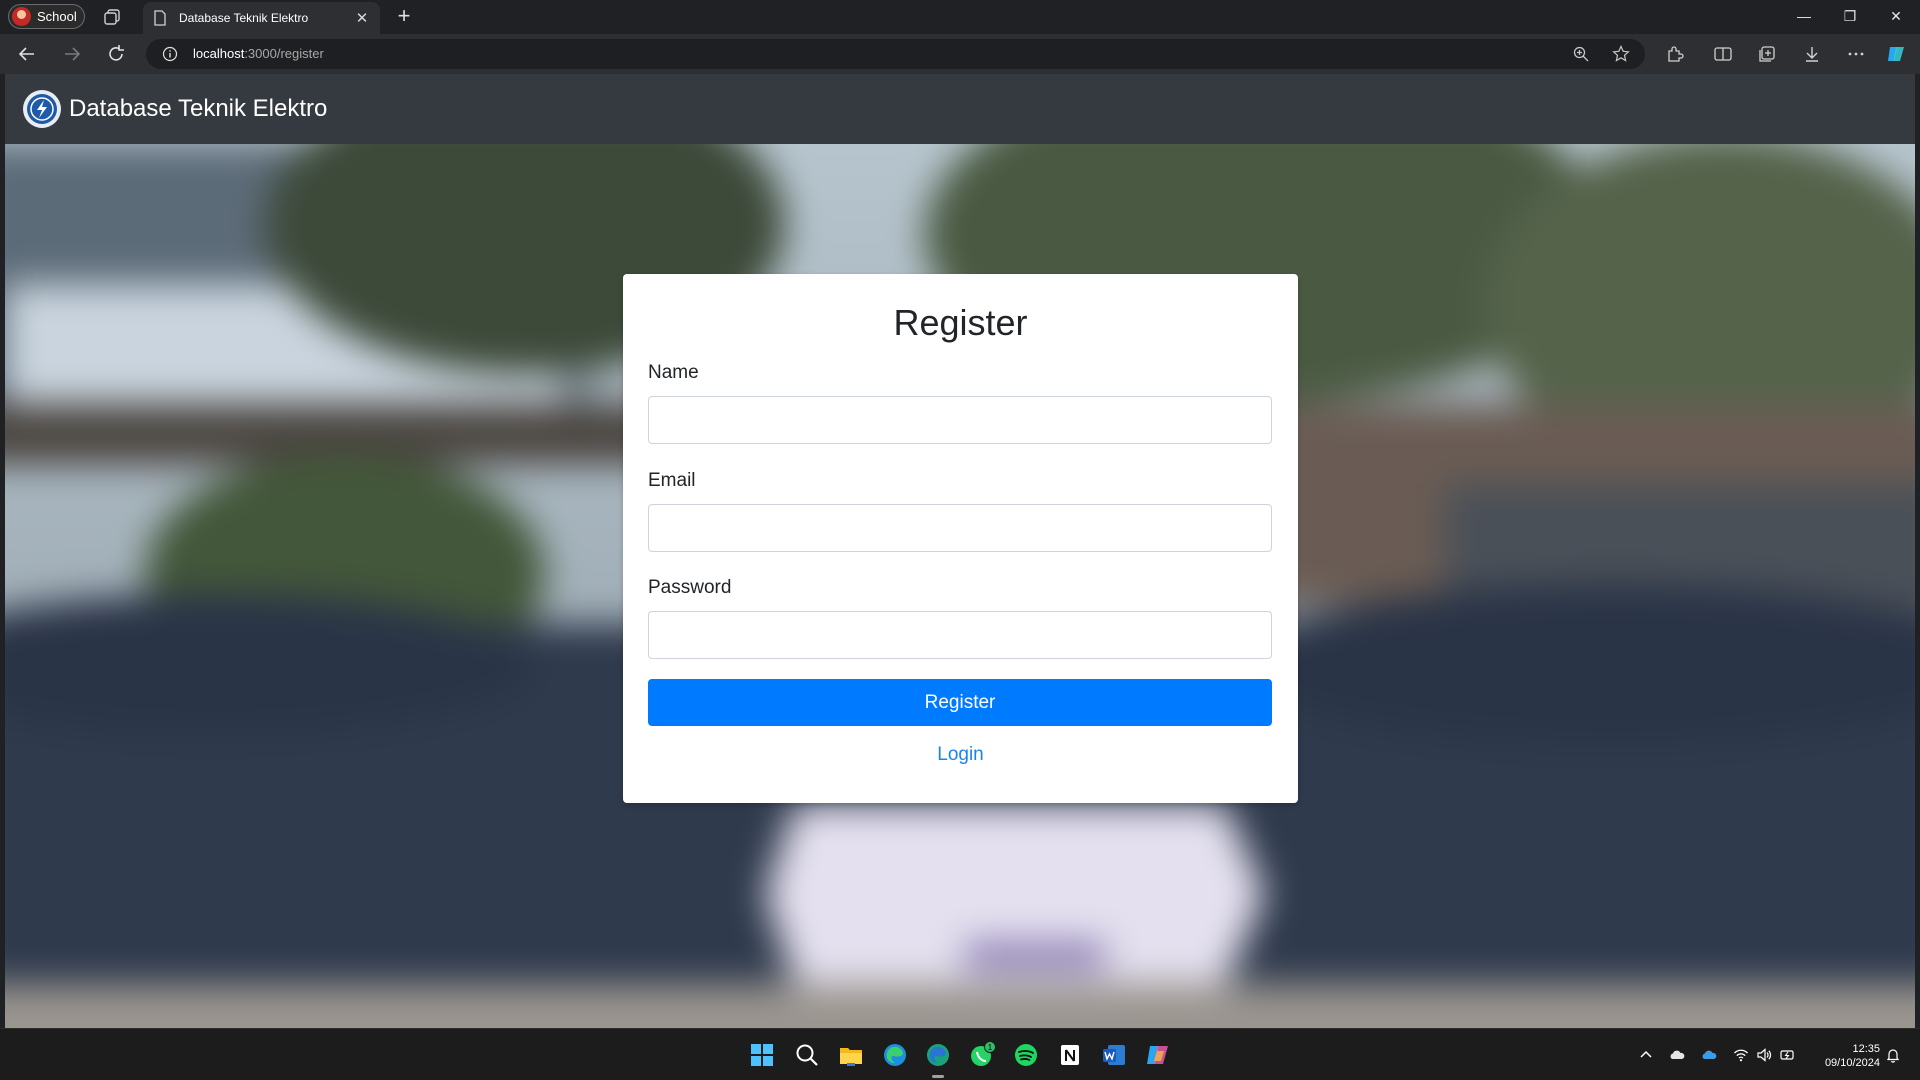 The width and height of the screenshot is (1920, 1080). I want to click on address-bar: localhost:3000/register, so click(895, 54).